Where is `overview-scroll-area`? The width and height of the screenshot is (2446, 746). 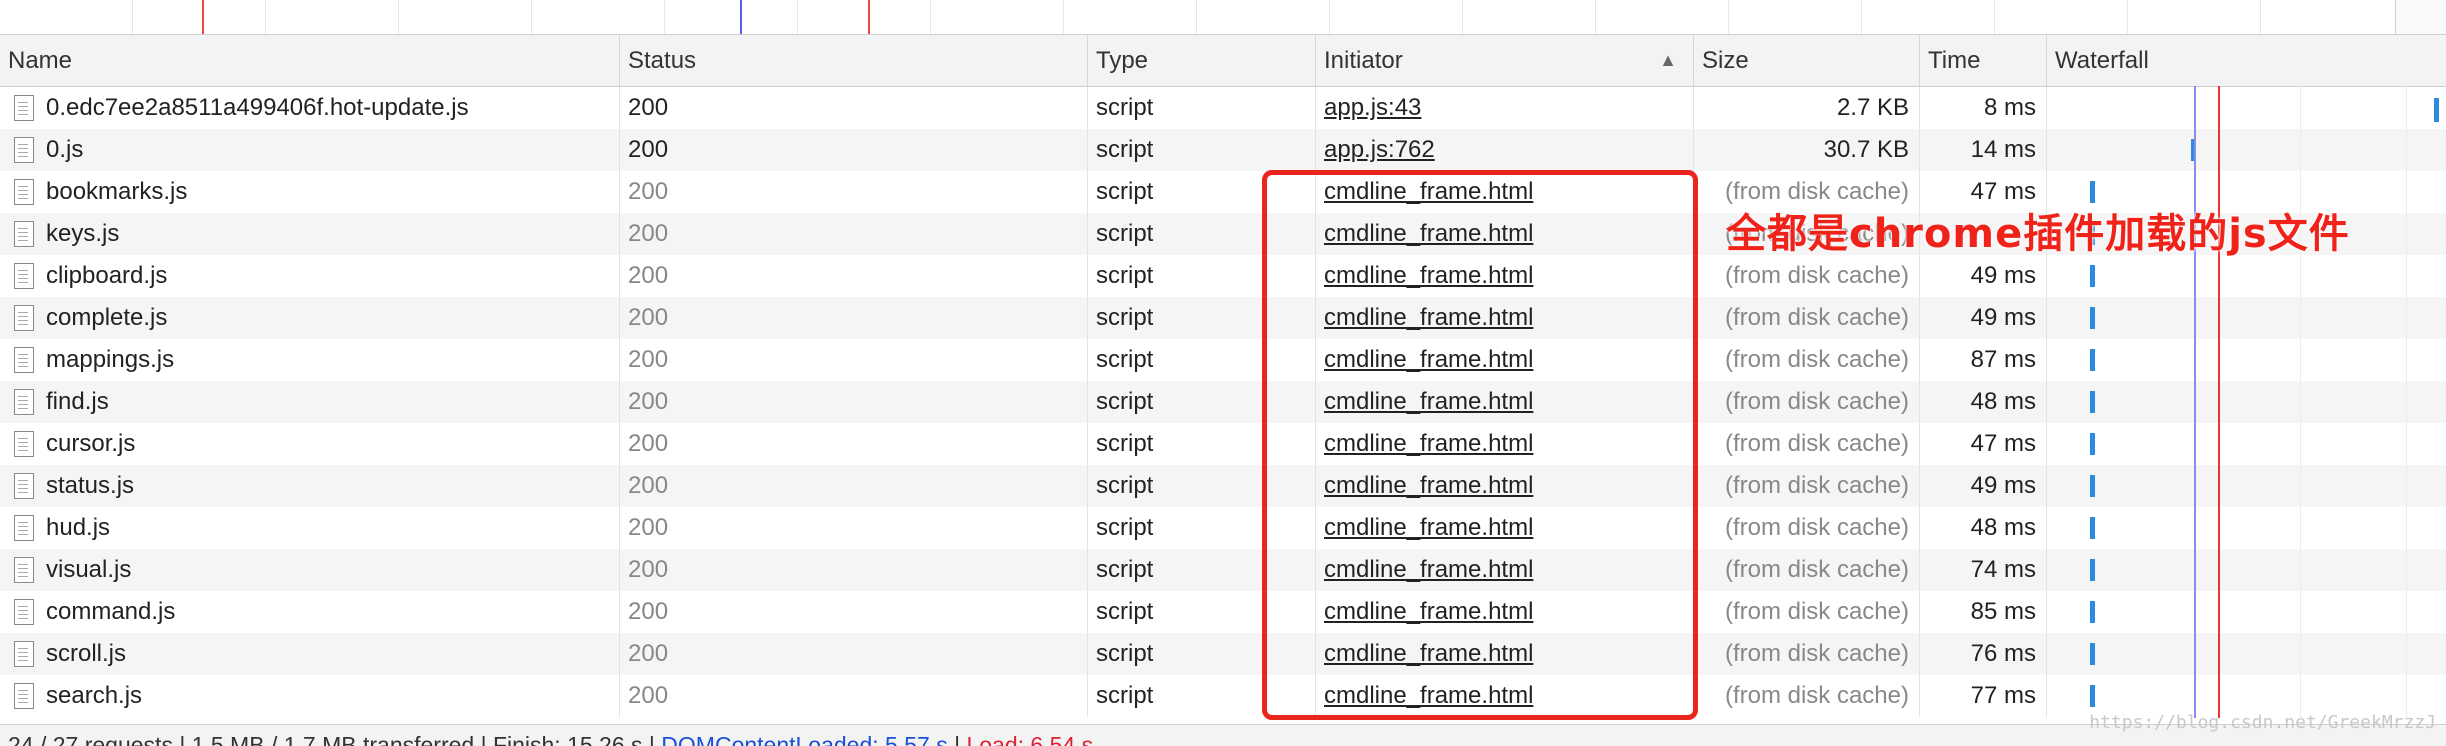
overview-scroll-area is located at coordinates (2420, 17).